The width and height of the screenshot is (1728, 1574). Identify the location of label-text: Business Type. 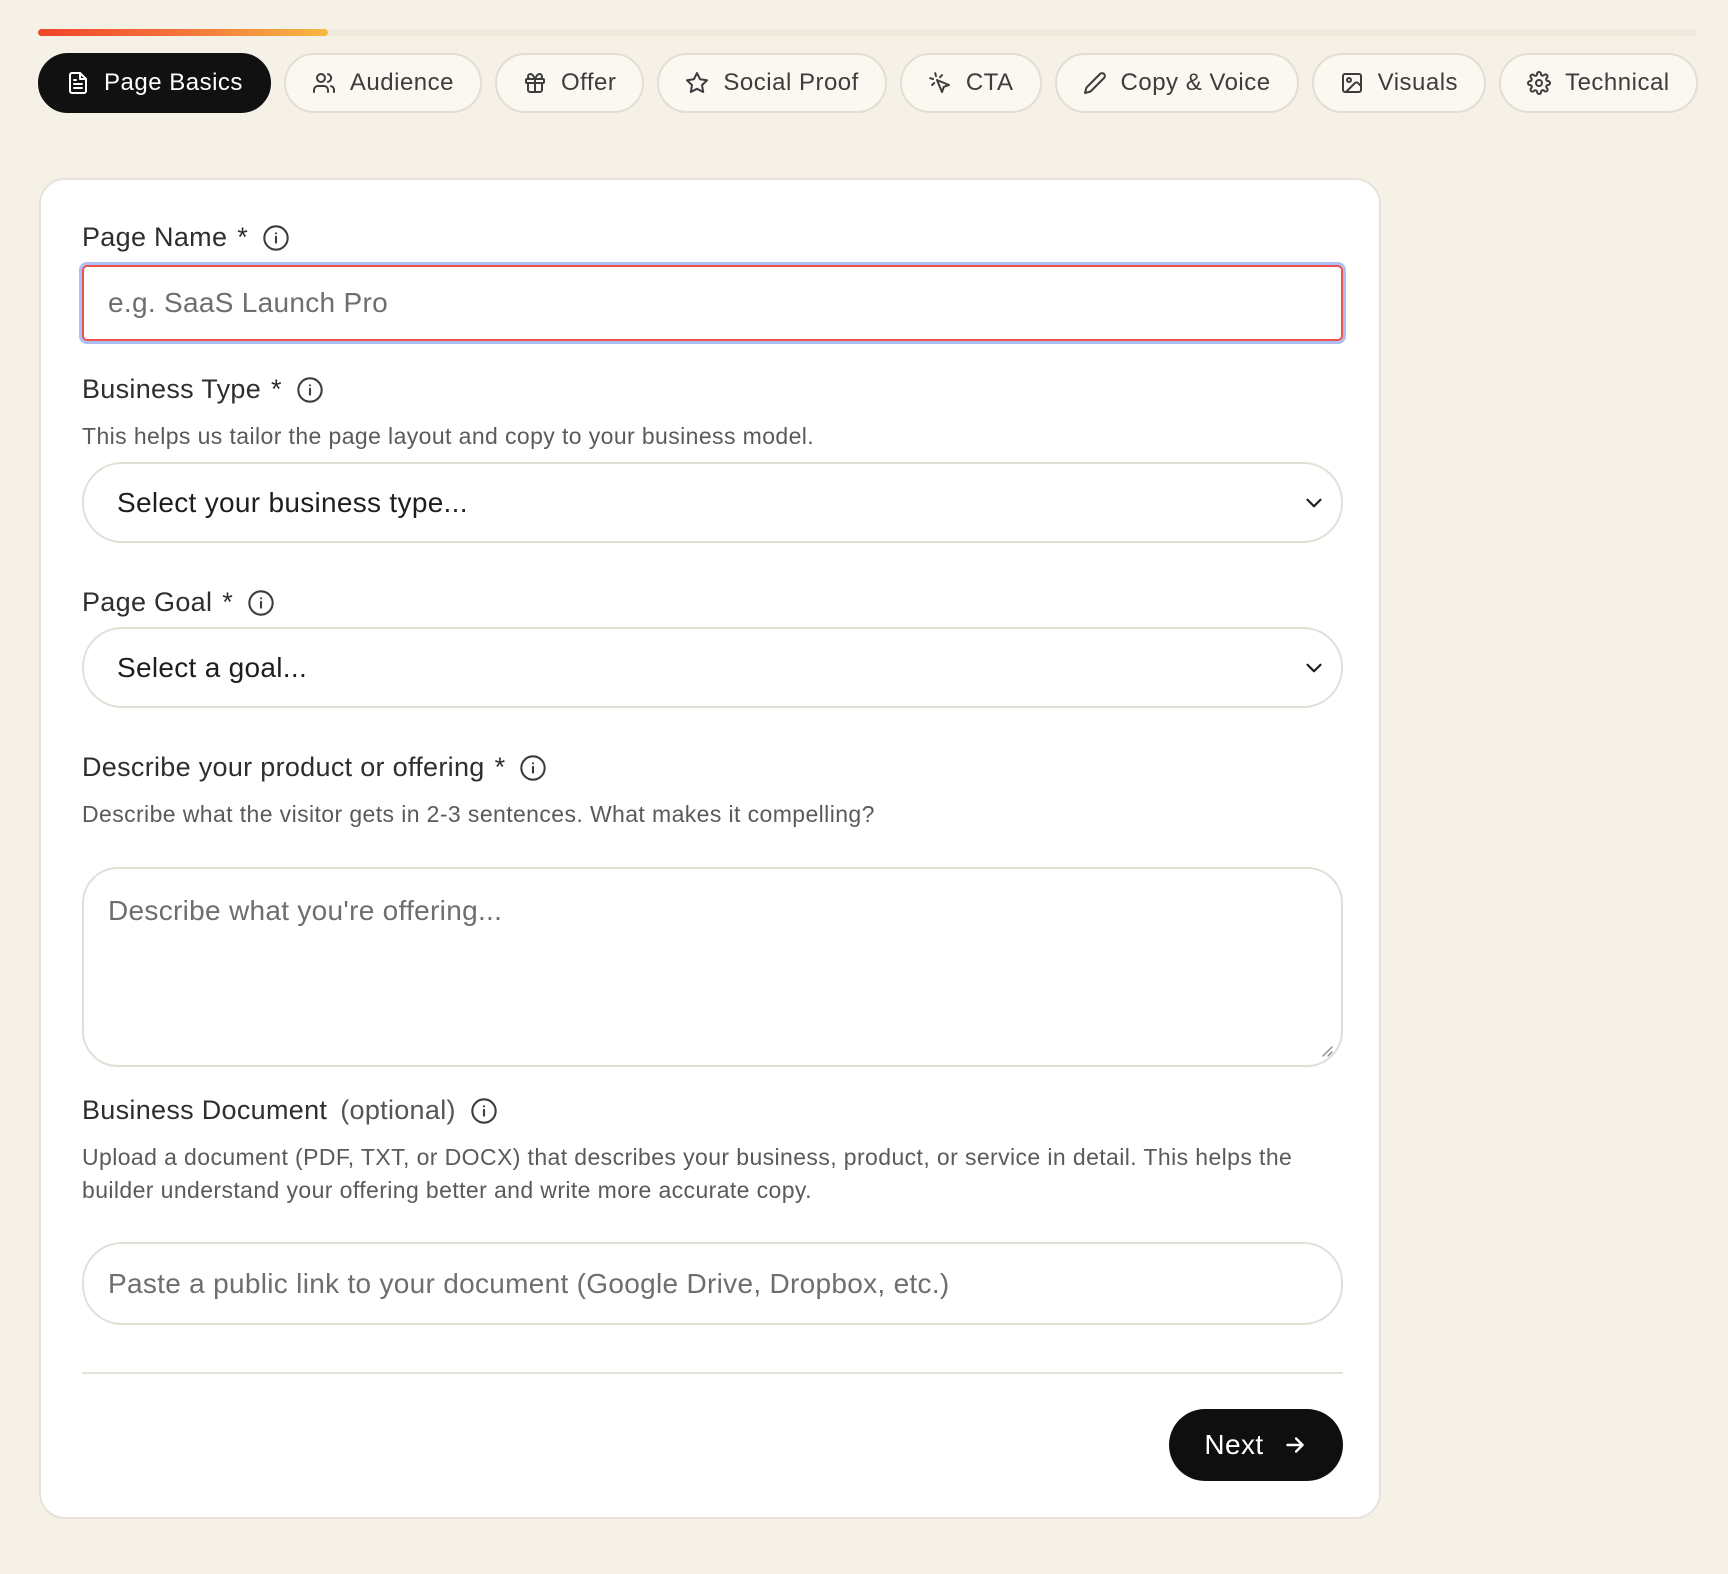
(172, 389).